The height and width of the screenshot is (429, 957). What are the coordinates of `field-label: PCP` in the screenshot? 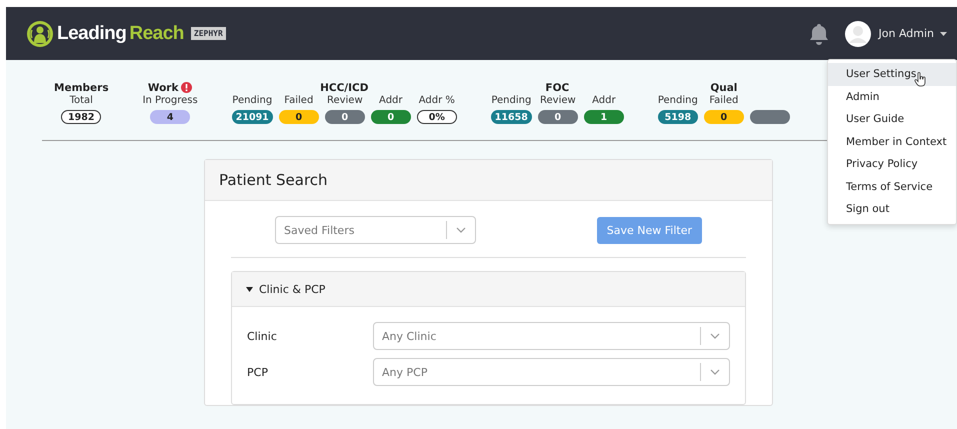 It's located at (258, 372).